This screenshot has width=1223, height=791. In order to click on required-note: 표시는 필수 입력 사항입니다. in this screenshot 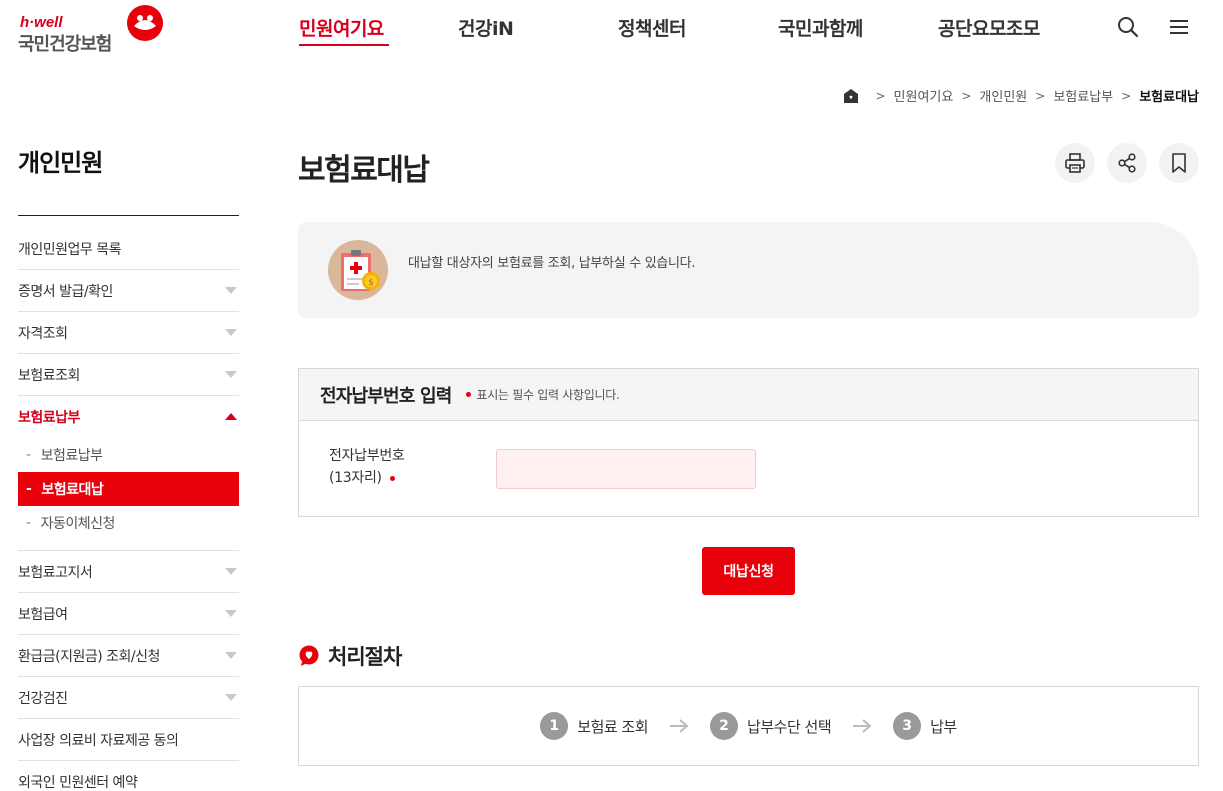, I will do `click(542, 394)`.